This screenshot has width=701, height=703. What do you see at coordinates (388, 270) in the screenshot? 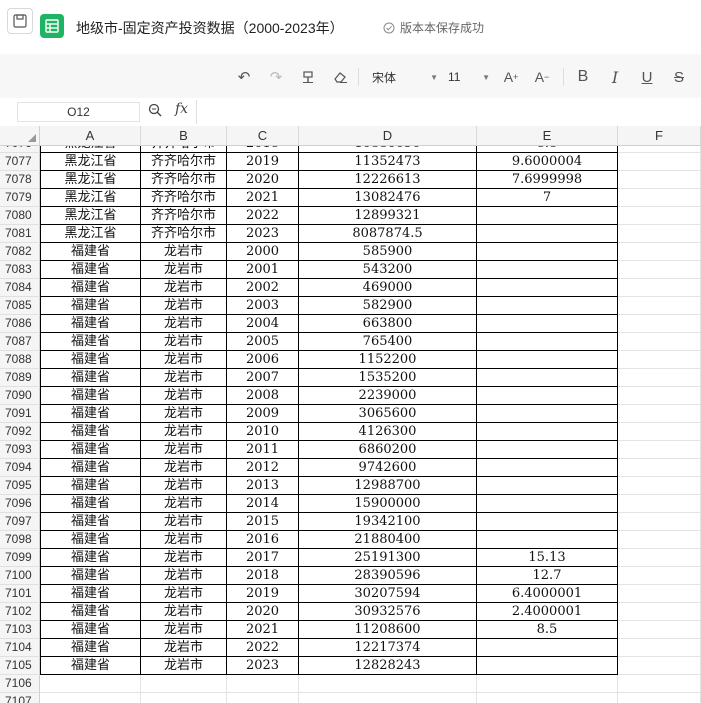
I see `cell-d7083: 543200` at bounding box center [388, 270].